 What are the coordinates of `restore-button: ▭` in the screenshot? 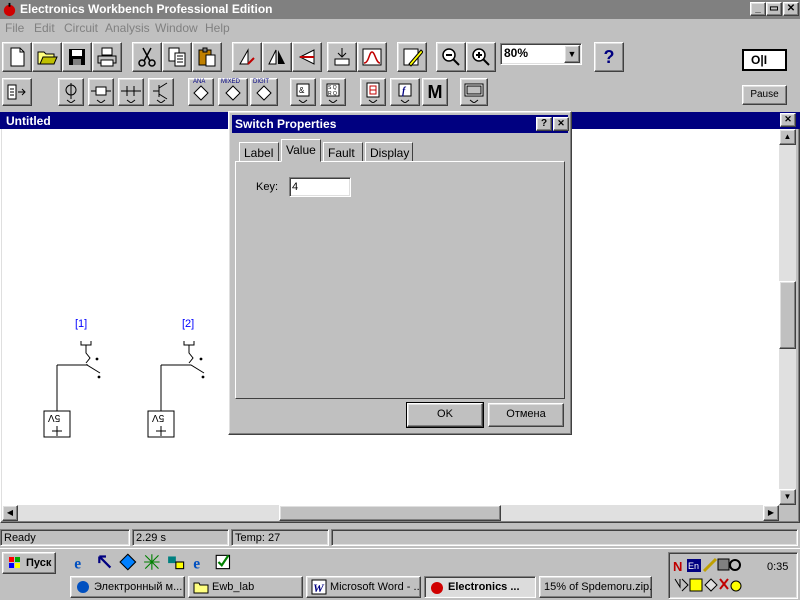 It's located at (774, 9).